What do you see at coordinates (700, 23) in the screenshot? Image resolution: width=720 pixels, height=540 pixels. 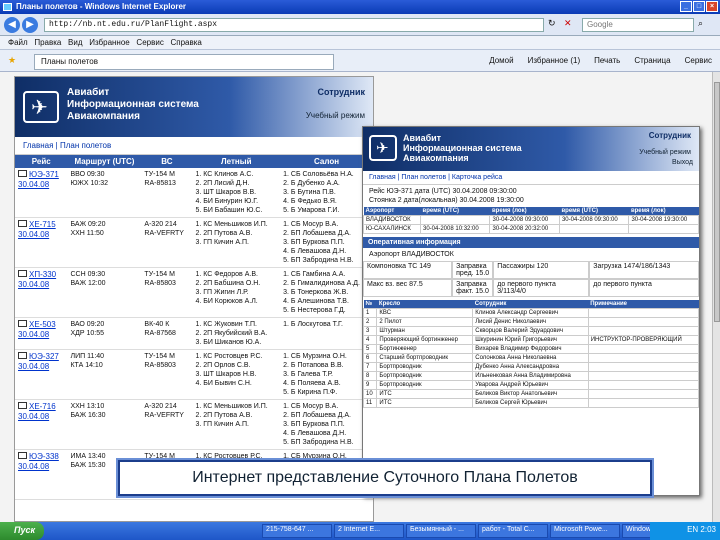 I see `search-icon: ⌕` at bounding box center [700, 23].